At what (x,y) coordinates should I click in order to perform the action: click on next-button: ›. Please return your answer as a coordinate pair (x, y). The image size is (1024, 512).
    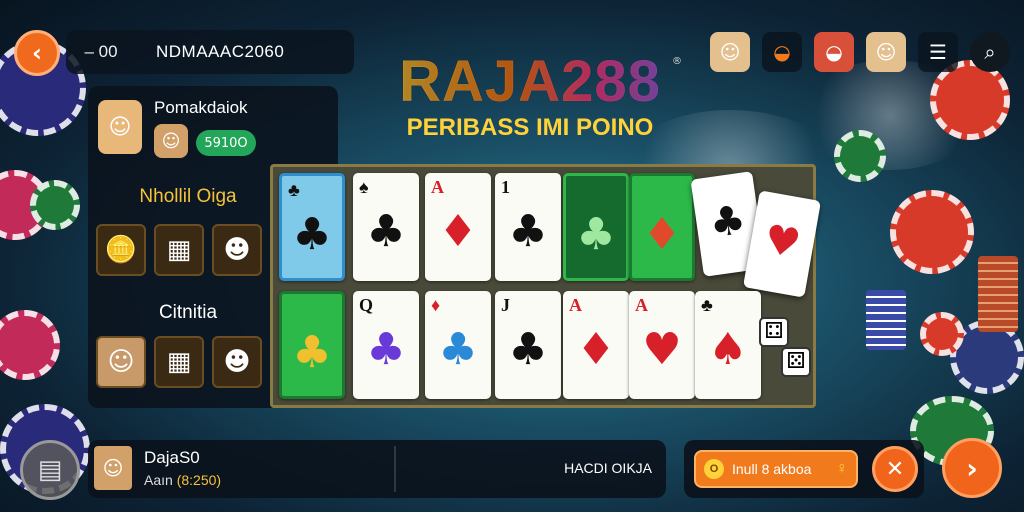
    Looking at the image, I should click on (972, 468).